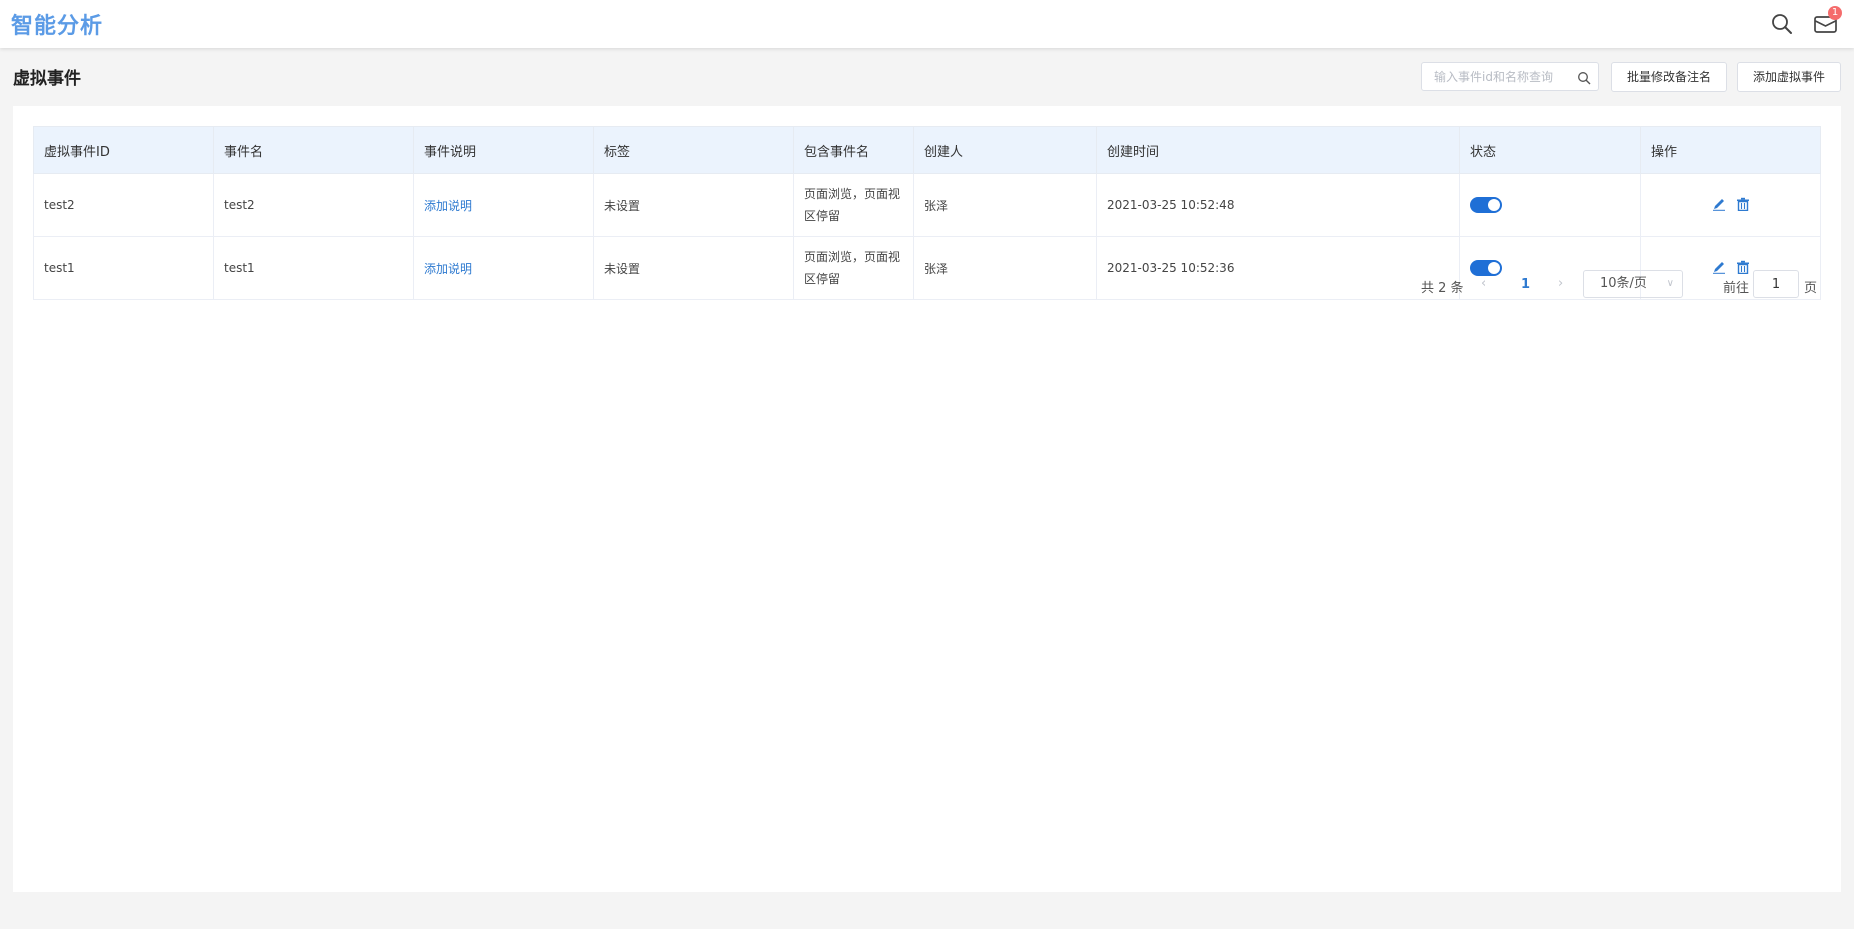  What do you see at coordinates (1278, 150) in the screenshot?
I see `column-header: 创建时间` at bounding box center [1278, 150].